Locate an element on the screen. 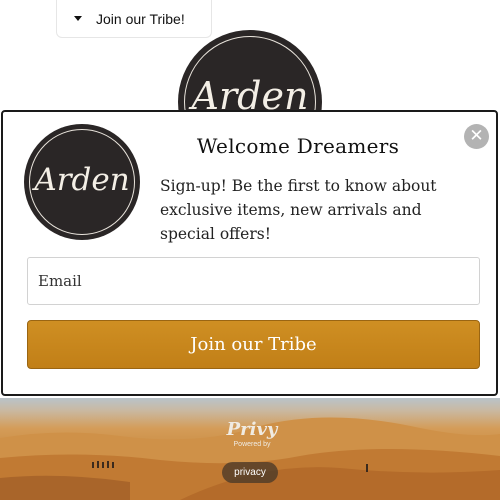 Image resolution: width=500 pixels, height=500 pixels. join-tribe-tab: Join our Tribe! is located at coordinates (134, 19).